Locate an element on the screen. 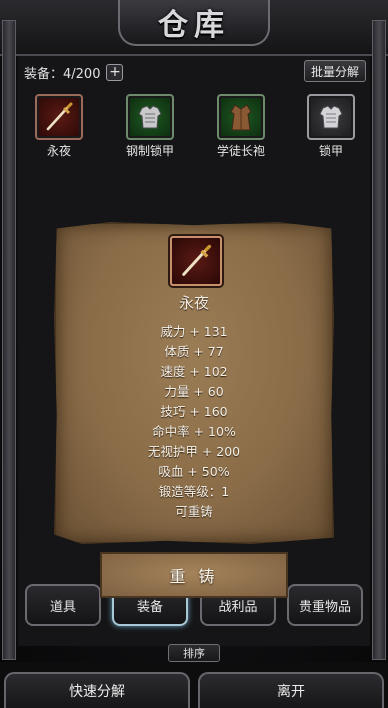 The height and width of the screenshot is (708, 388). stat-line: 可重铸 is located at coordinates (194, 511).